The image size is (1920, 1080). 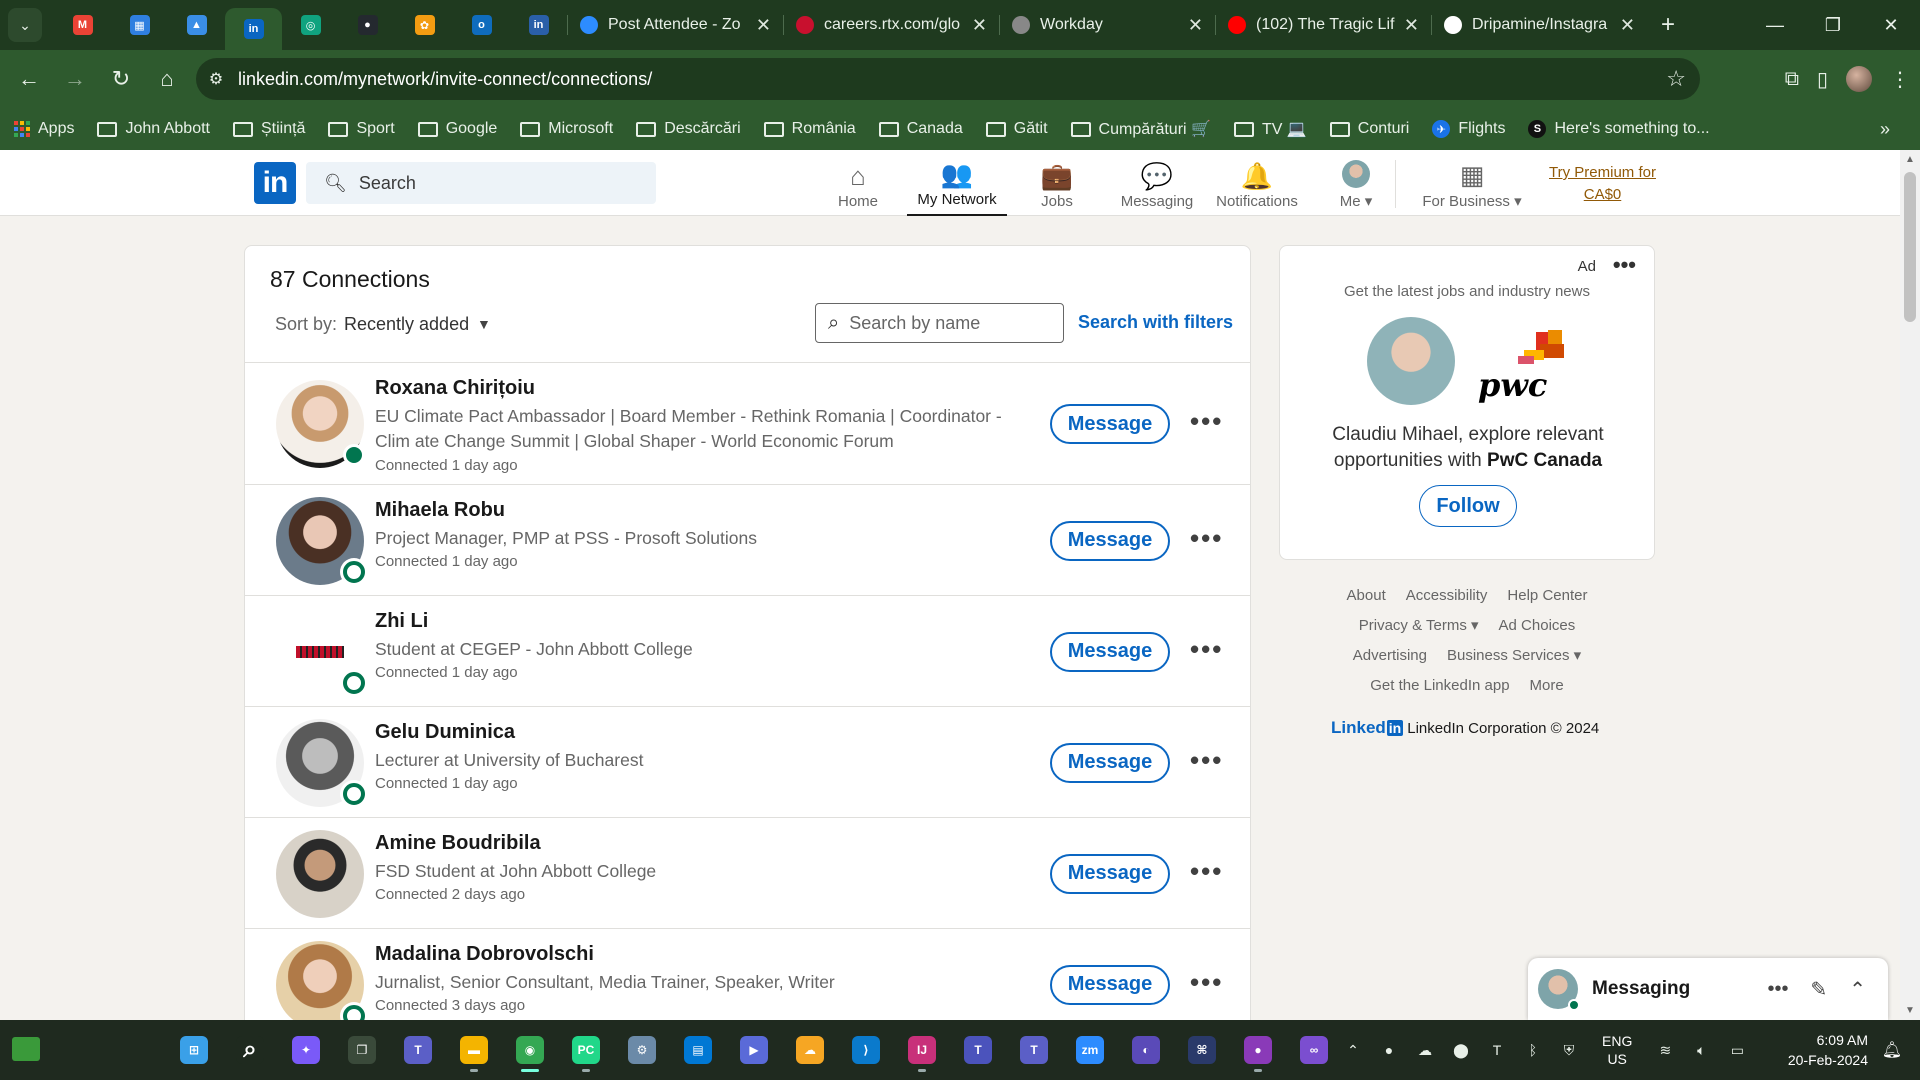 What do you see at coordinates (1792, 79) in the screenshot?
I see `extensions-icon: ⧉` at bounding box center [1792, 79].